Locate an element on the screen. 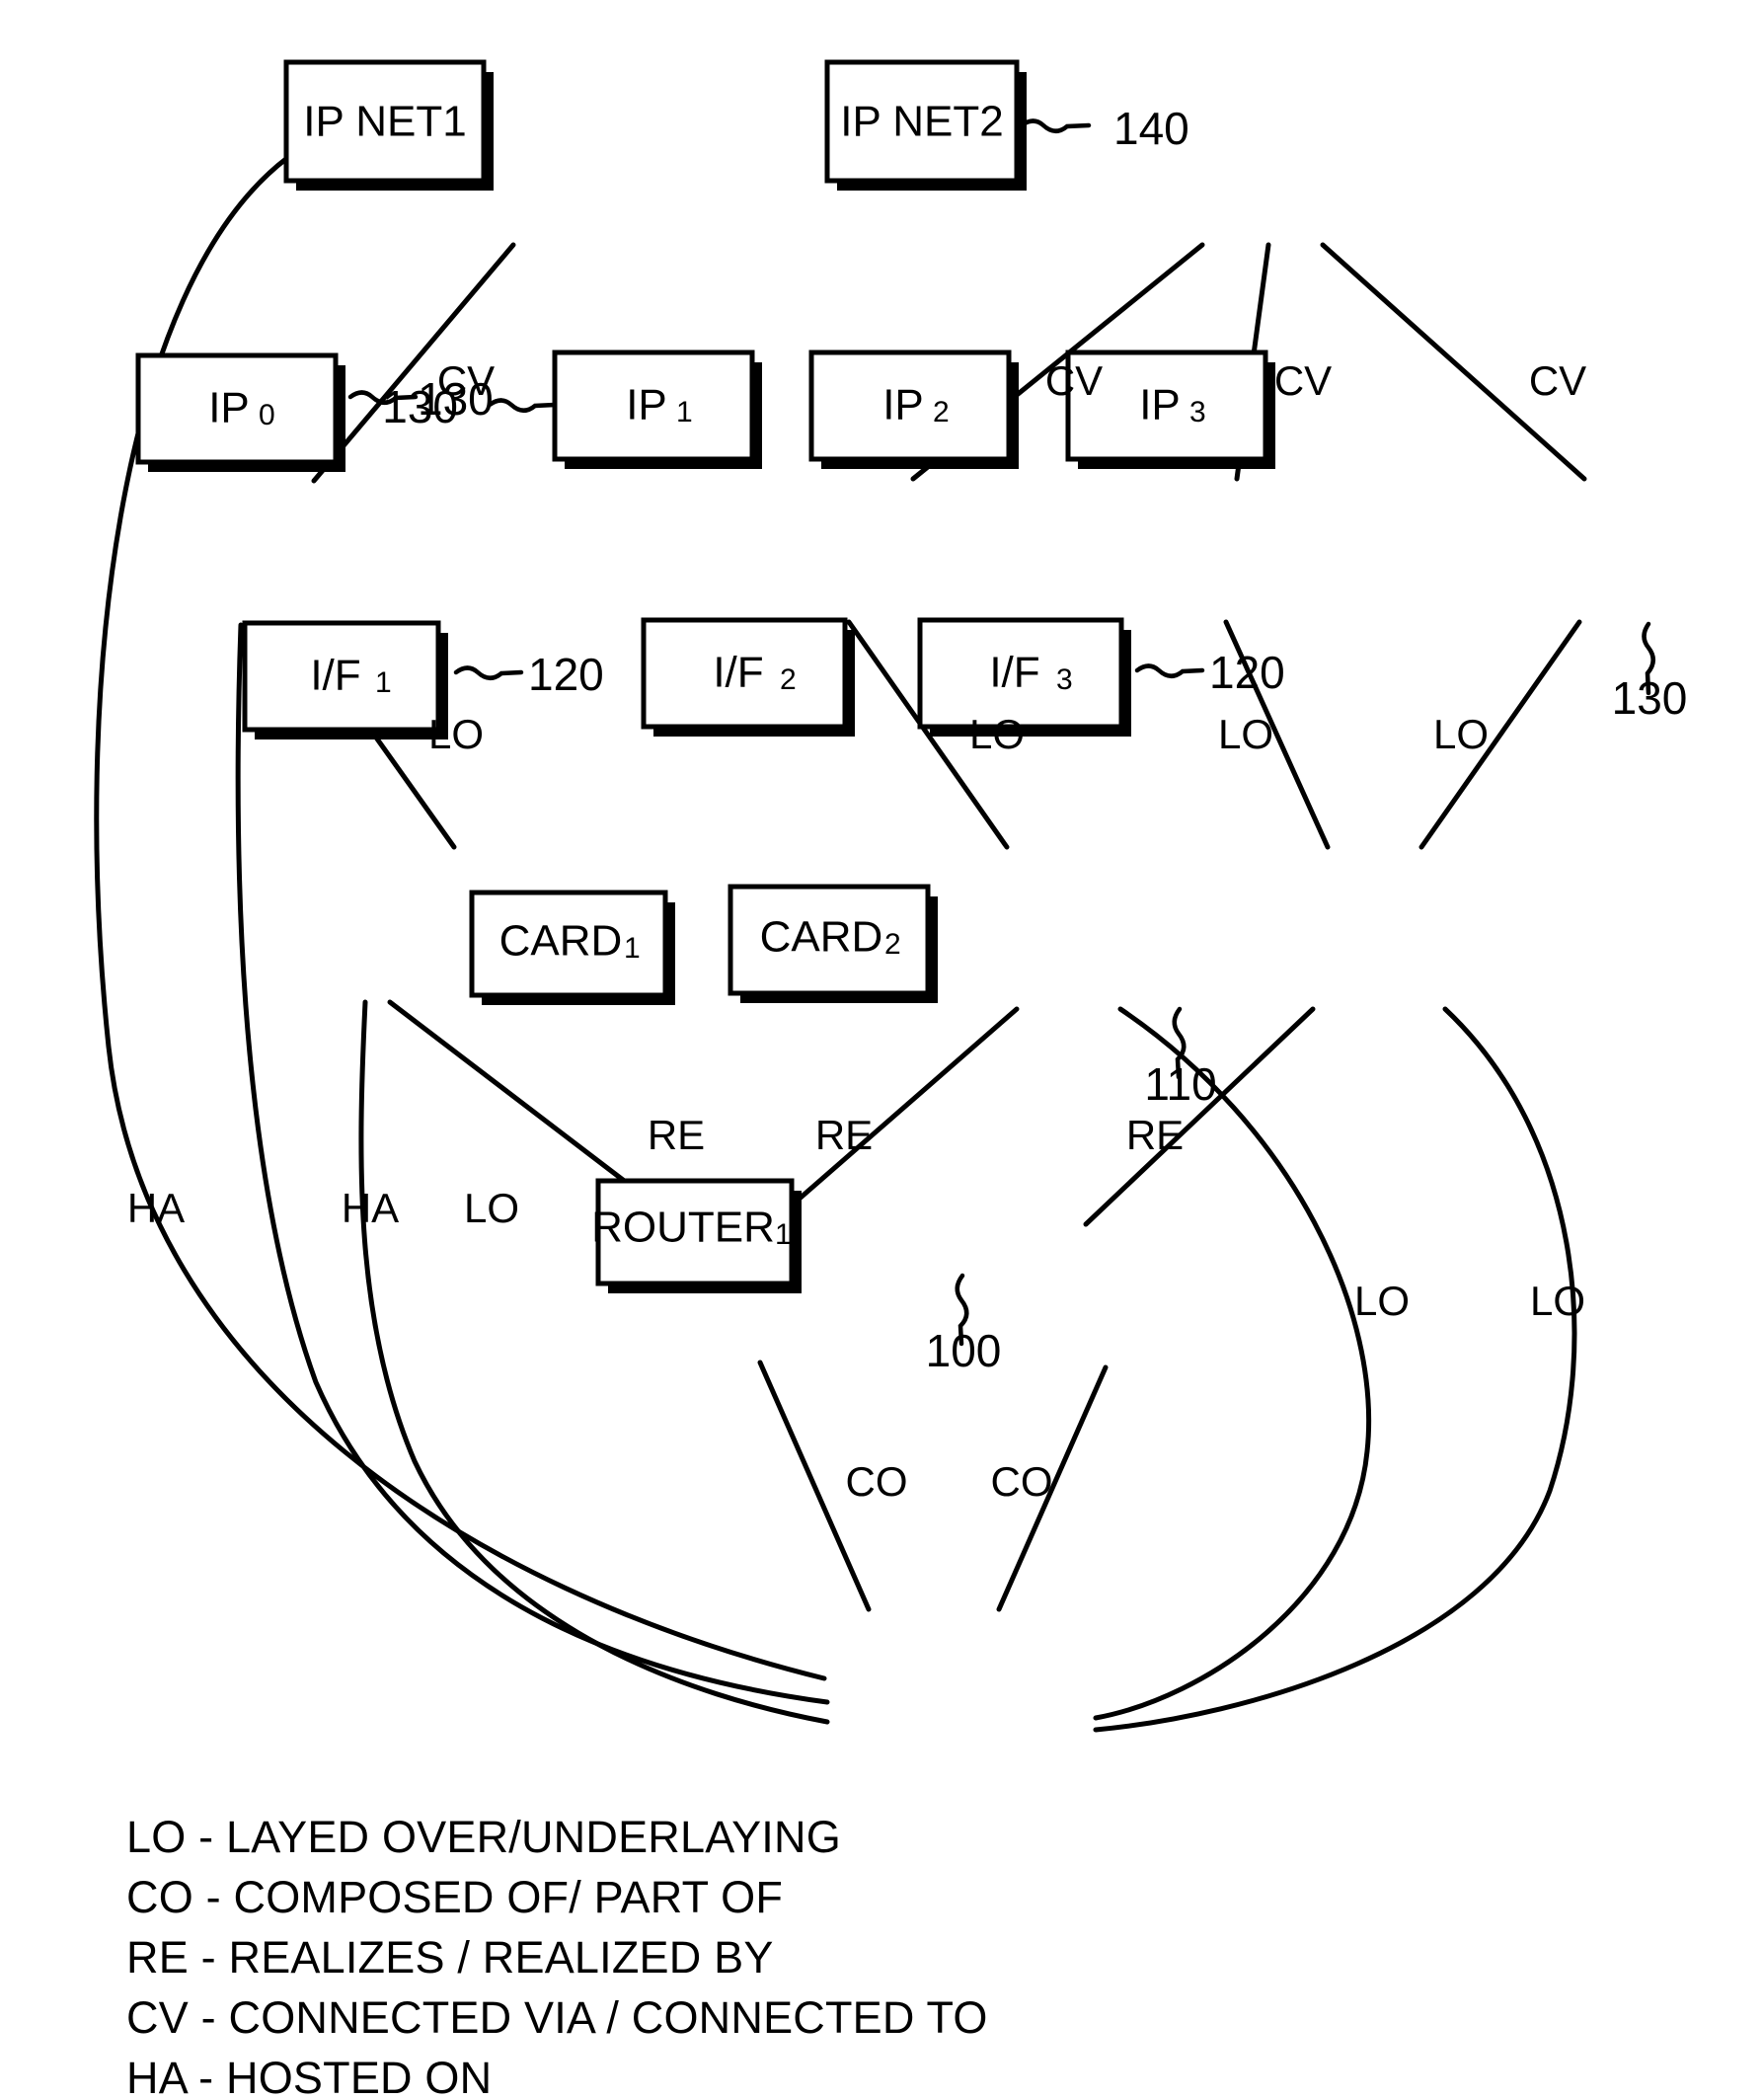 The image size is (1762, 2100). edge-label-lo-4: LO is located at coordinates (1461, 734).